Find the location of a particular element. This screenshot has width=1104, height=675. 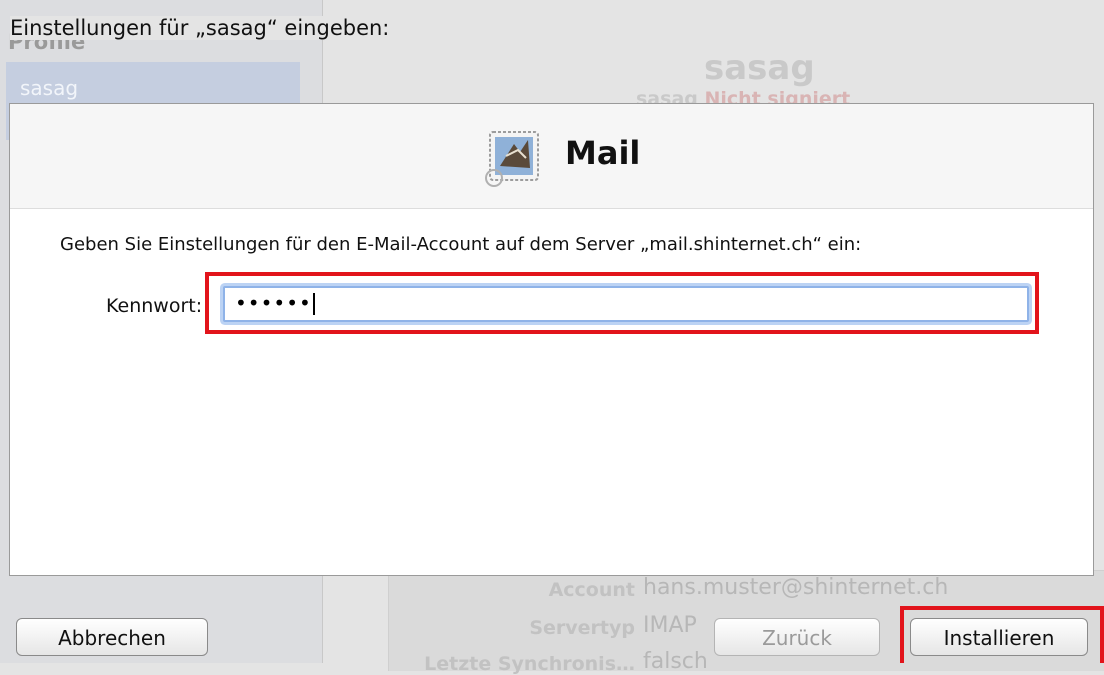

install-button: Installieren is located at coordinates (999, 637).